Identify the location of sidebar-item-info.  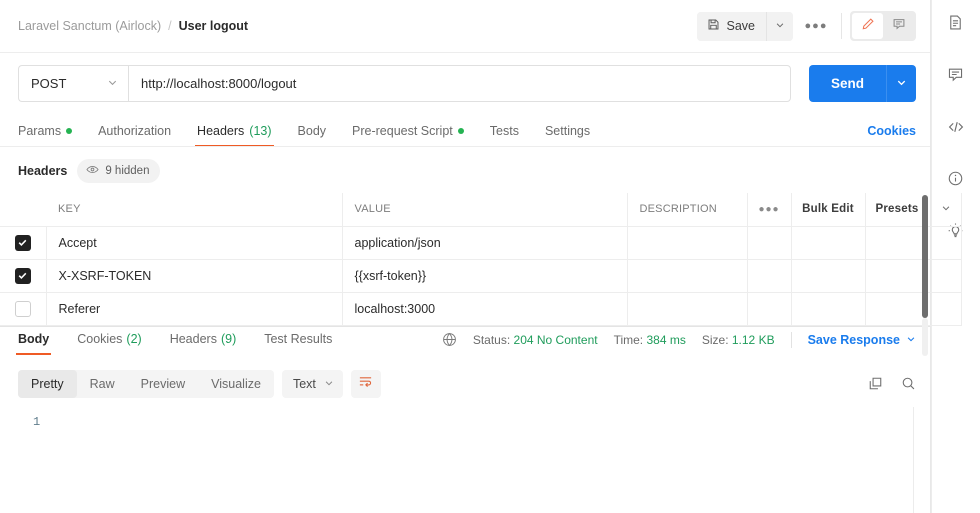
(956, 181).